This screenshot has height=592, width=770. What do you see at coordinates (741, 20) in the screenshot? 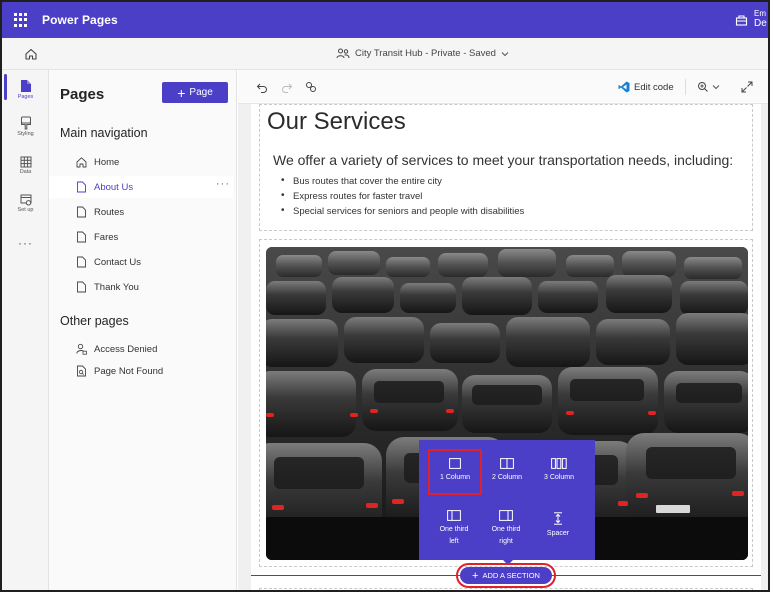
I see `environment-icon` at bounding box center [741, 20].